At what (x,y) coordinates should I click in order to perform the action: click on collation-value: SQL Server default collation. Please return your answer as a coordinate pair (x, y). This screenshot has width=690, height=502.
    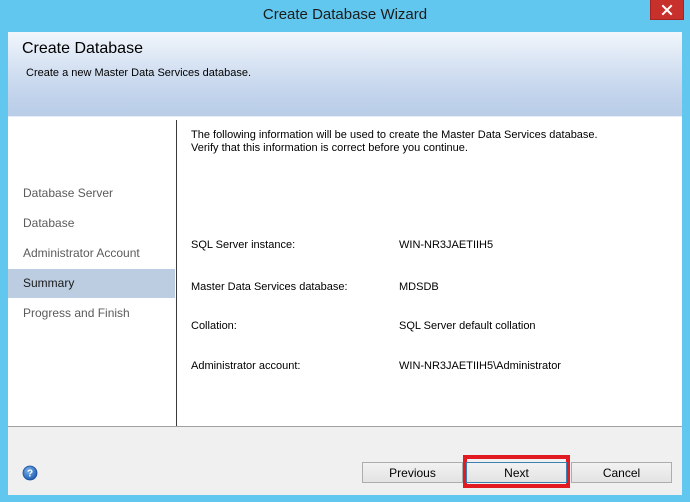
    Looking at the image, I should click on (467, 326).